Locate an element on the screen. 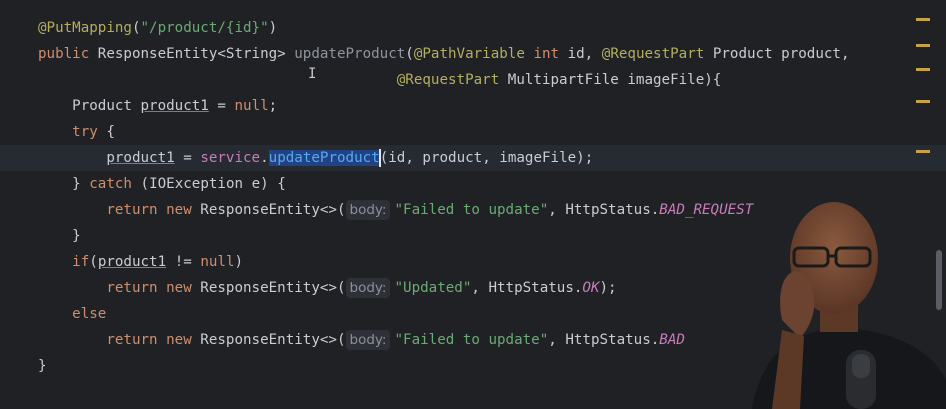 The width and height of the screenshot is (946, 409). method-call-selected: updateProduc is located at coordinates (320, 158).